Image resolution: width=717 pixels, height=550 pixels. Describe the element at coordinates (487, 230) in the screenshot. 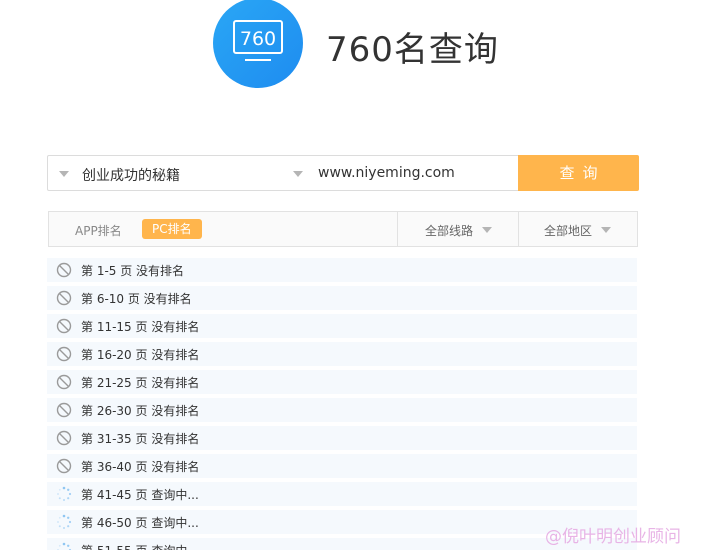

I see `route-caret-icon` at that location.